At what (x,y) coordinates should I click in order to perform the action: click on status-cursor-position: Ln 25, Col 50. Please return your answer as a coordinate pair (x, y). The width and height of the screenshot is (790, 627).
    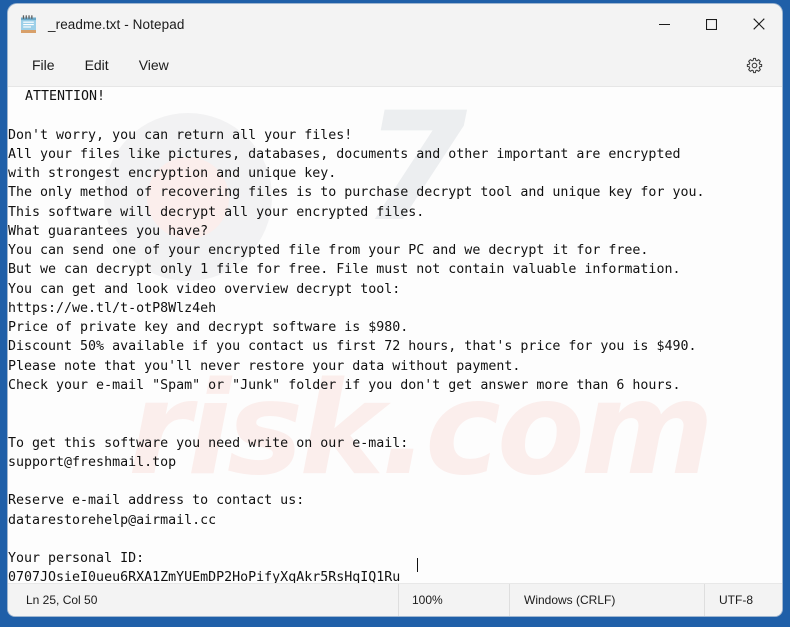
    Looking at the image, I should click on (62, 600).